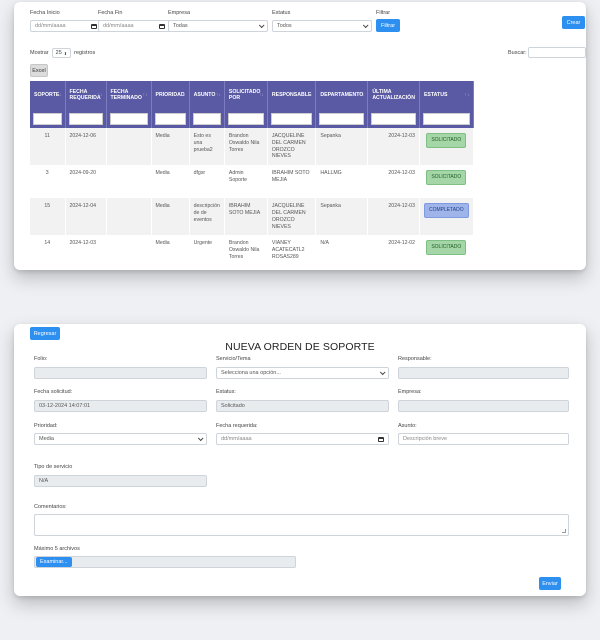  I want to click on column-header-solicitado-por: SOLICITADO POR ↑↓, so click(246, 95).